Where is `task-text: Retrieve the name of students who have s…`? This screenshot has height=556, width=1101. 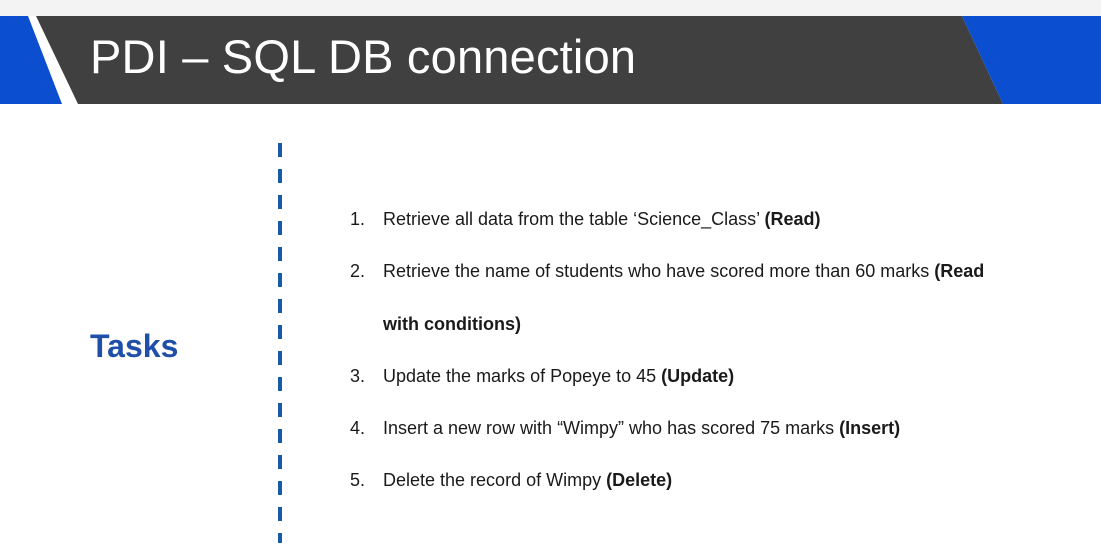
task-text: Retrieve the name of students who have s… is located at coordinates (659, 271).